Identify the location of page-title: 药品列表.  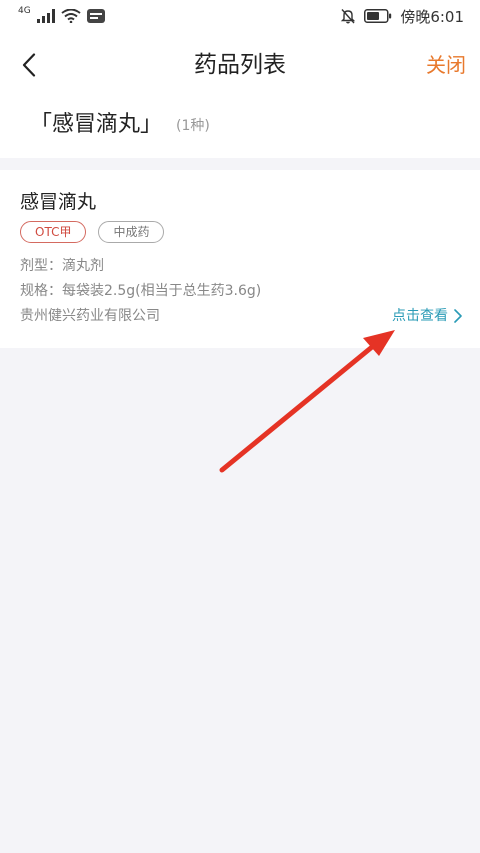
(240, 65).